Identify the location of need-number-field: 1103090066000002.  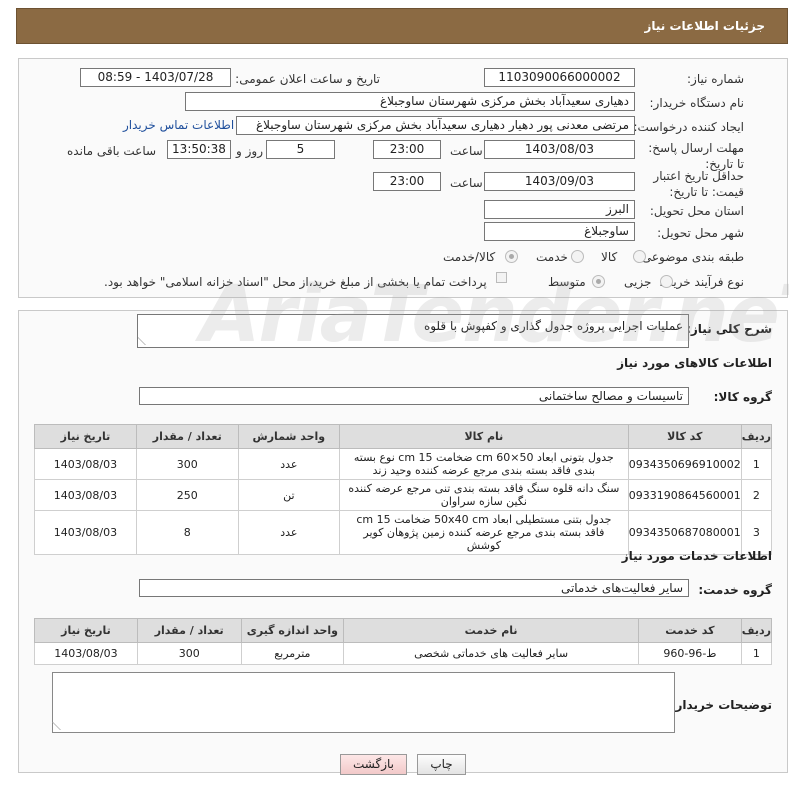
(559, 77).